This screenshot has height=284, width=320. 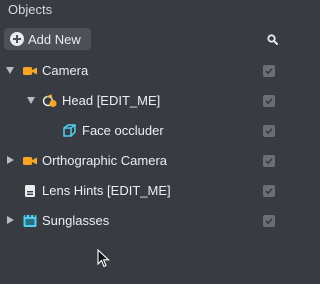 I want to click on tree-item-head: Head [EDIT_ME], so click(x=144, y=101).